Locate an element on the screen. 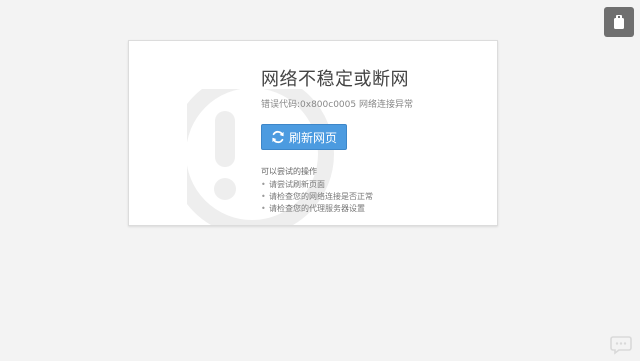  error-title: 网络不稳定或断网 is located at coordinates (335, 79).